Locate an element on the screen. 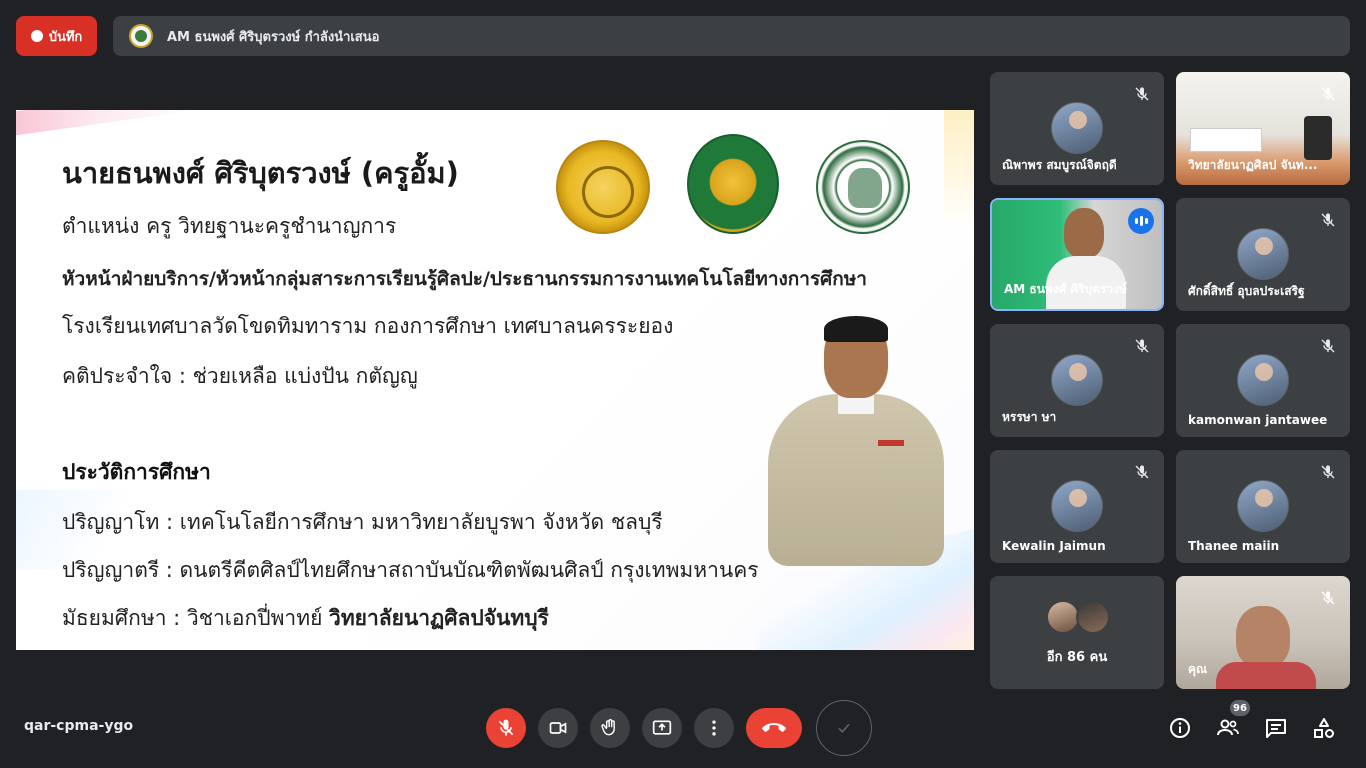 The width and height of the screenshot is (1366, 768). chat-icon is located at coordinates (1276, 728).